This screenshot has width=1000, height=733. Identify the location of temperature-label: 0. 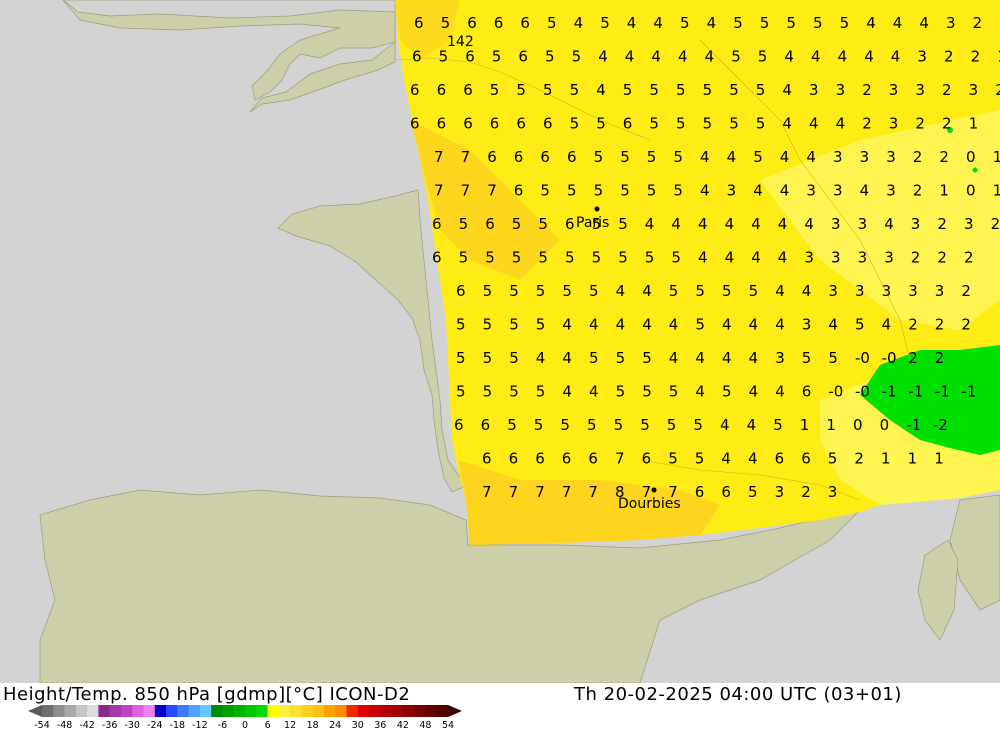
(971, 191).